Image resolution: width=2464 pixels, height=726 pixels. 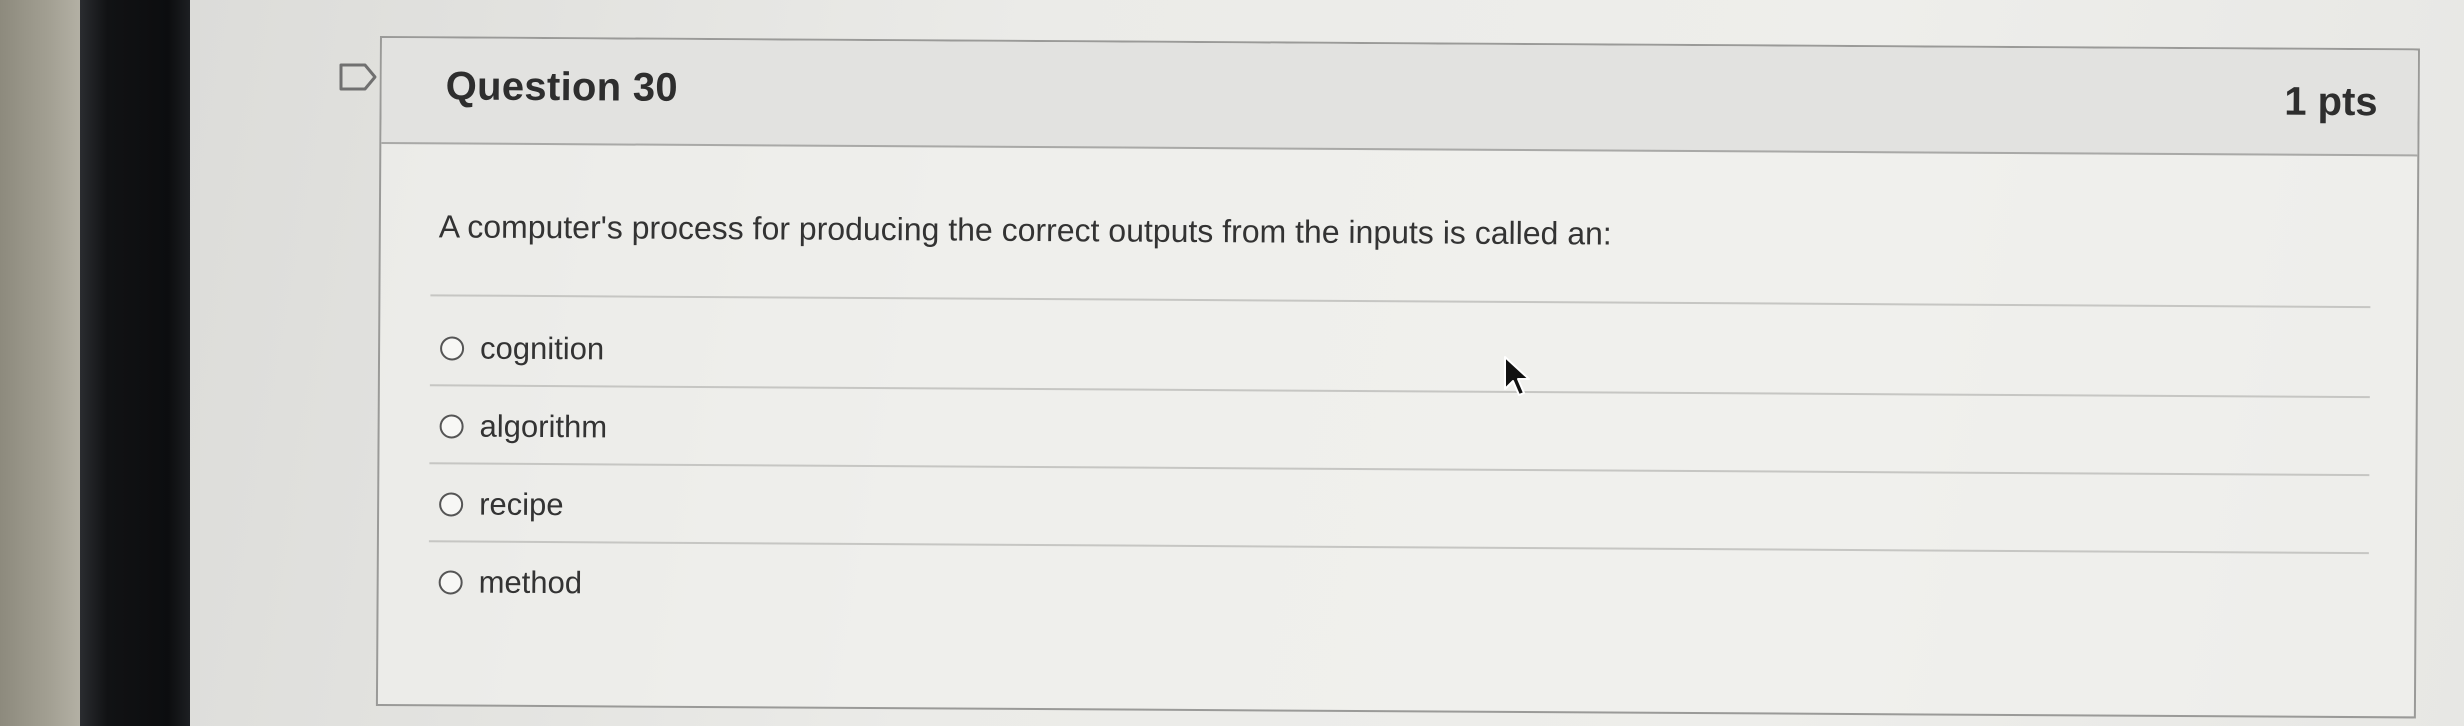 I want to click on answer-option-method: method, so click(x=510, y=582).